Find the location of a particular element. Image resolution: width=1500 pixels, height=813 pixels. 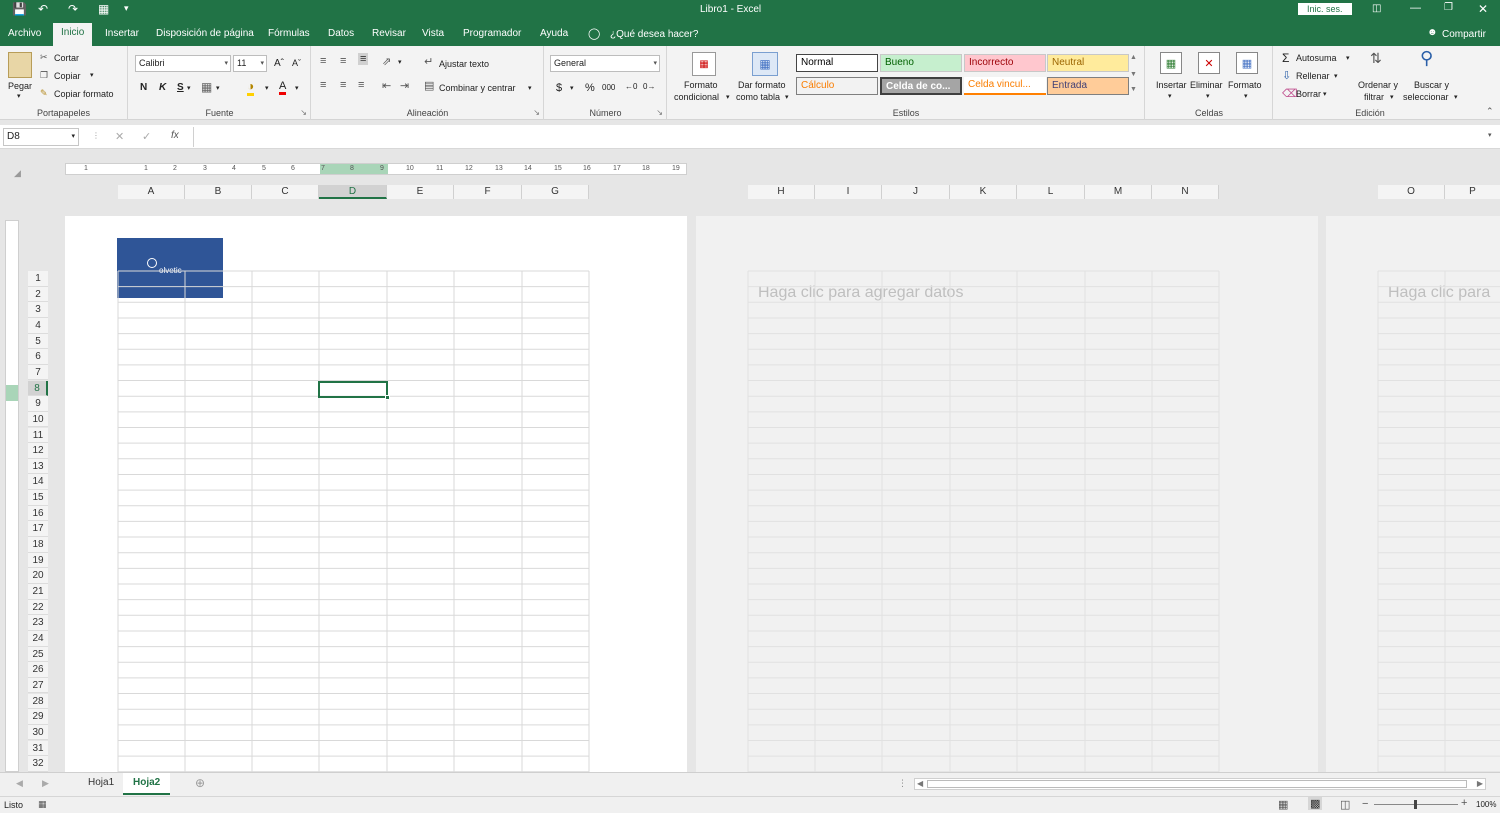

align-right-icon: ≡ is located at coordinates (361, 85).